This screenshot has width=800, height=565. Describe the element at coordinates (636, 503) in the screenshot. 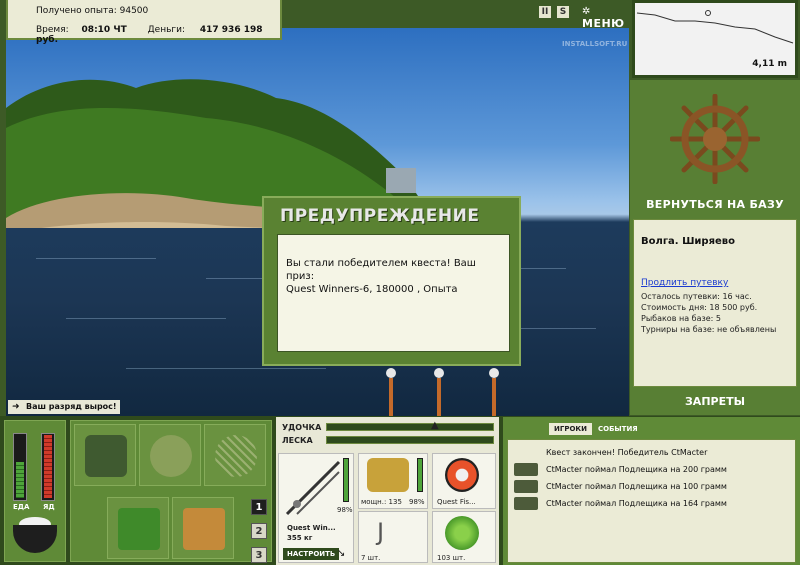

I see `event-text: CtMacter поймал Подлещика на 164 грамм` at that location.